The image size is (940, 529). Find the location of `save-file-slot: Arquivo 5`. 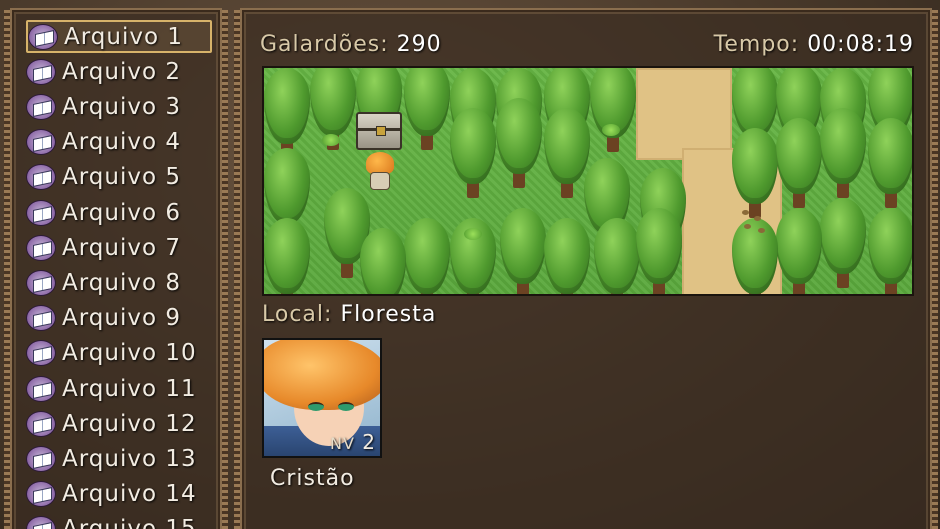

save-file-slot: Arquivo 5 is located at coordinates (119, 177).